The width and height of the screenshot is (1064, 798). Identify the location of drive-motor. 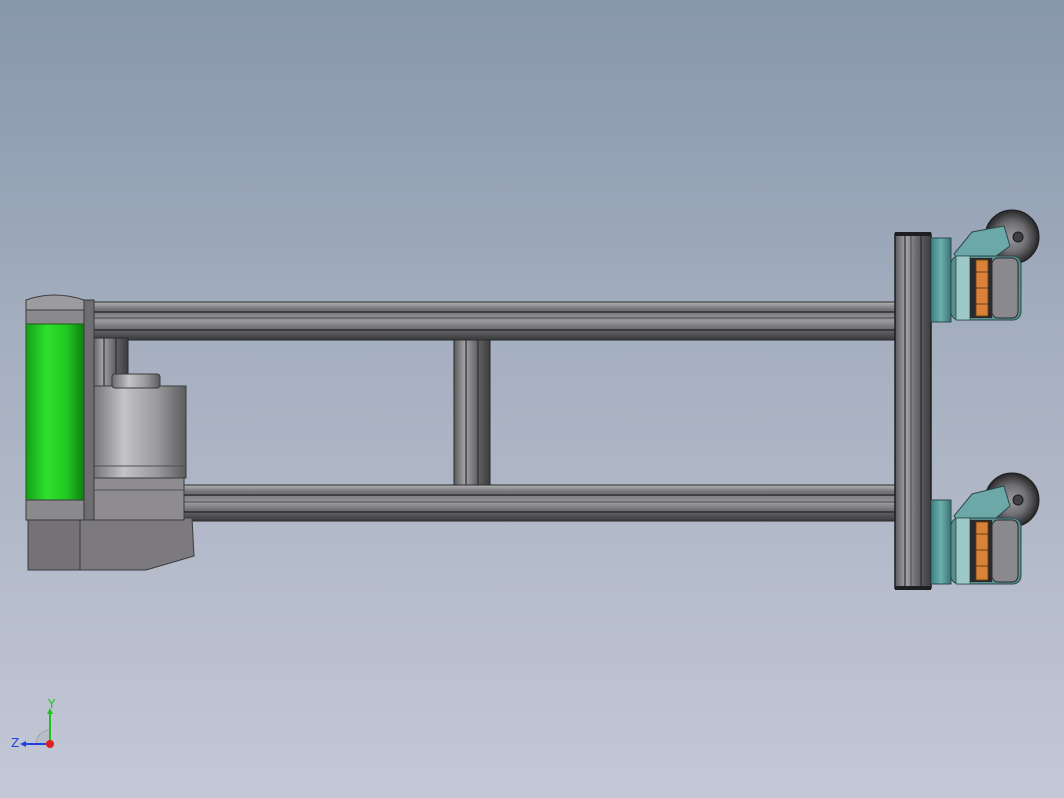
(138, 426).